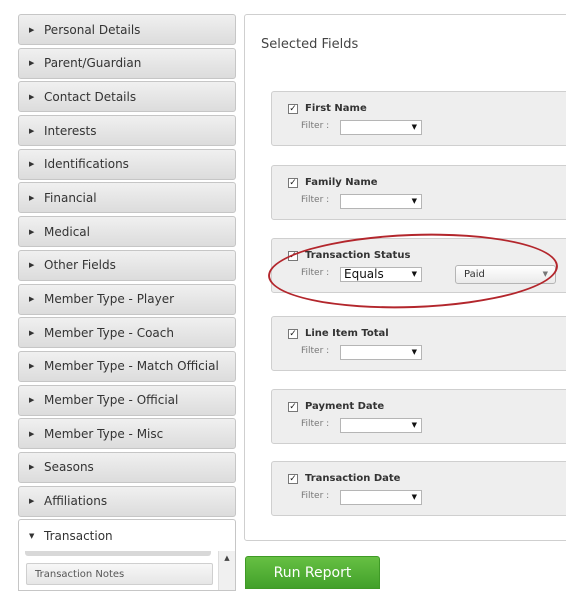 The image size is (566, 591). I want to click on field-name: Transaction Status, so click(358, 255).